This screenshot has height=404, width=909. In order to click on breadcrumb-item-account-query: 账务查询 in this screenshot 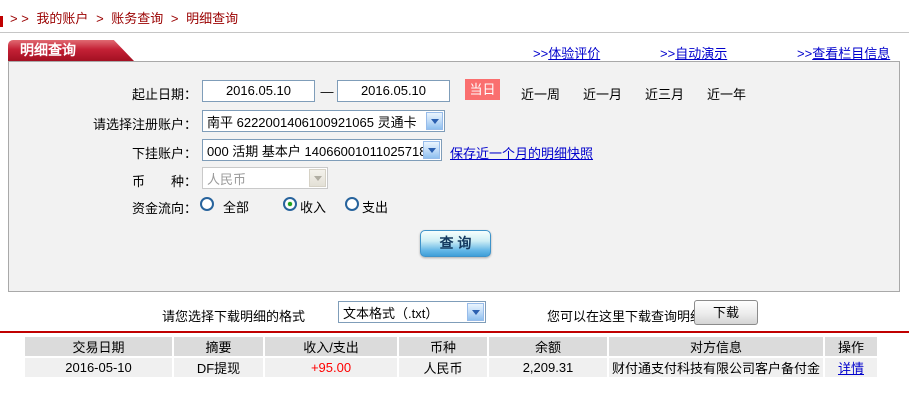, I will do `click(137, 18)`.